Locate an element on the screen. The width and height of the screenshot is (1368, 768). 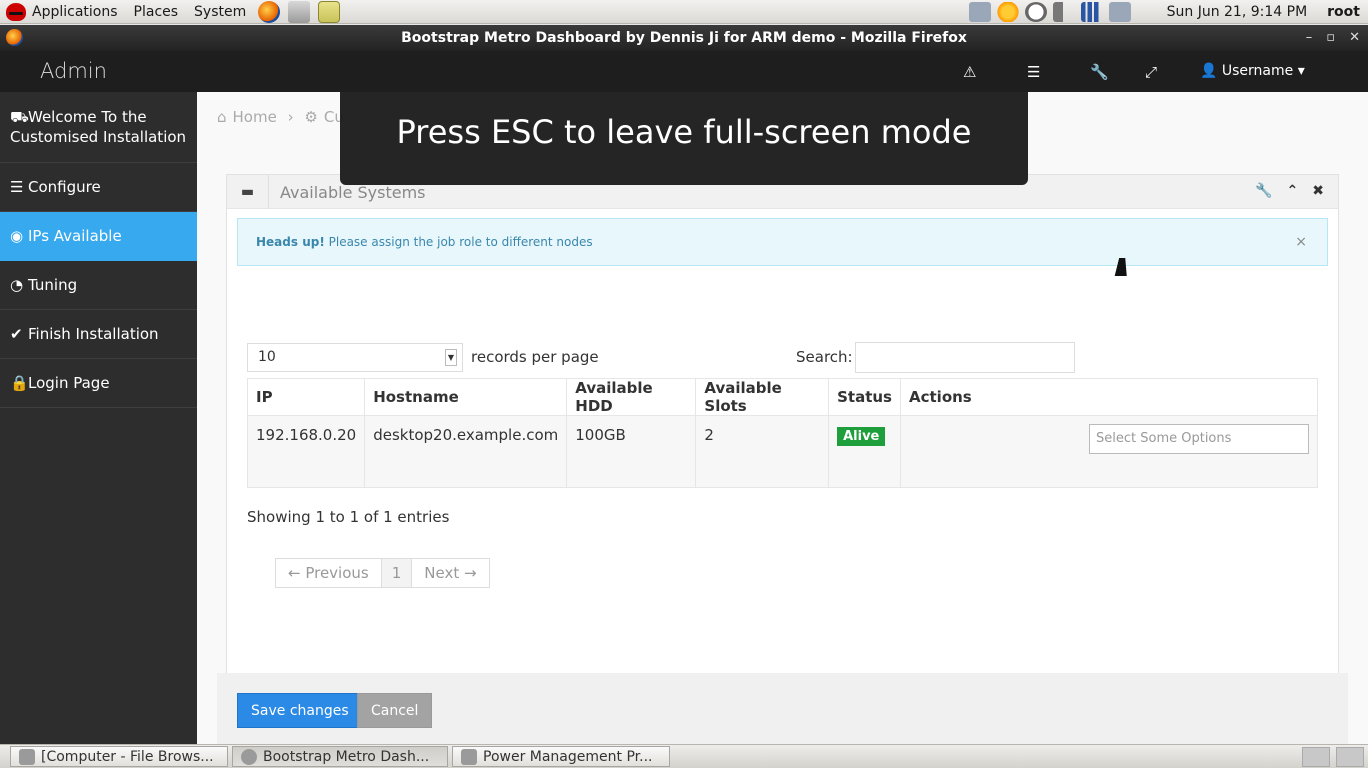
page-1-button: 1 is located at coordinates (397, 573).